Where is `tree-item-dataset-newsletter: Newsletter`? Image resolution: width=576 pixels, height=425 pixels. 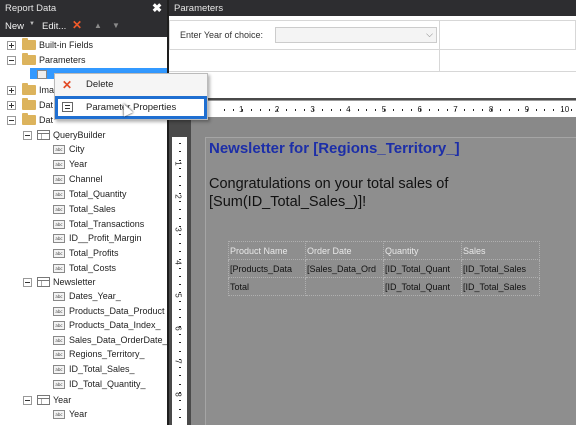
tree-item-dataset-newsletter: Newsletter is located at coordinates (83, 282).